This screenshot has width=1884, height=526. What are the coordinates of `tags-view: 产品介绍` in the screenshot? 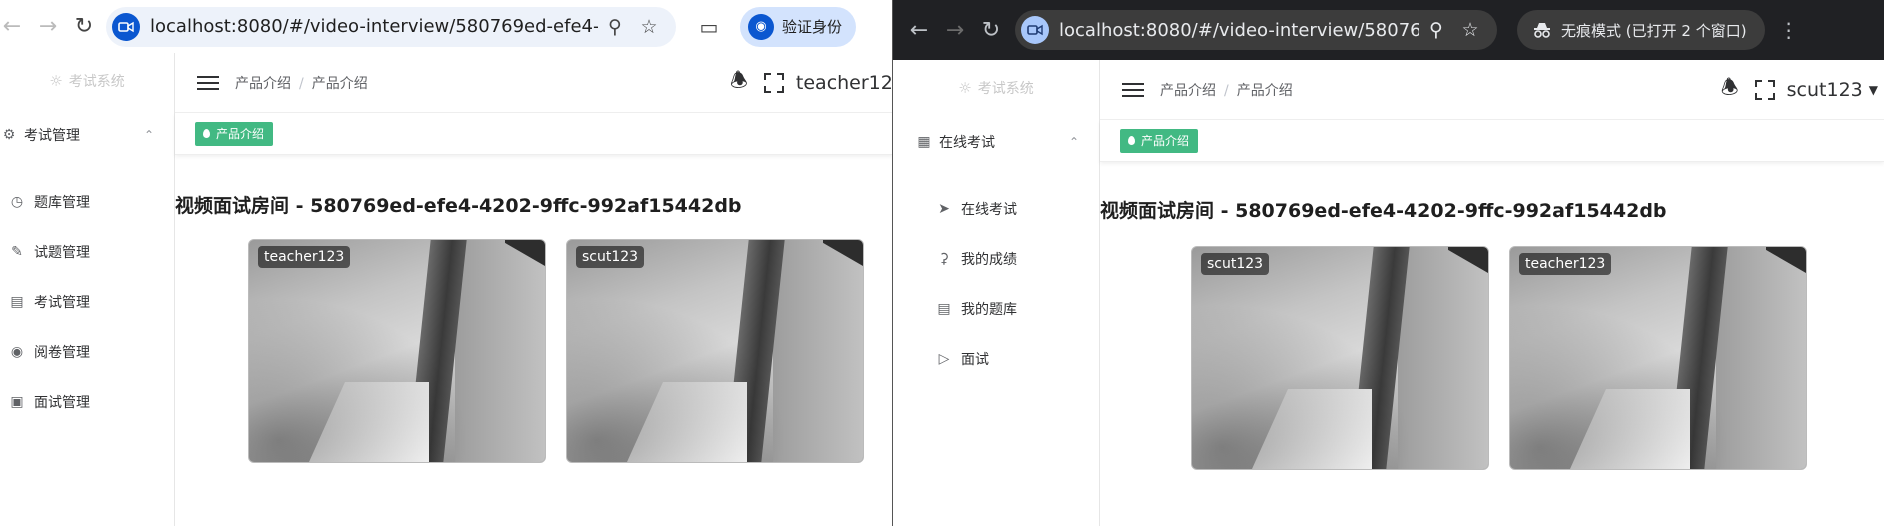 It's located at (534, 134).